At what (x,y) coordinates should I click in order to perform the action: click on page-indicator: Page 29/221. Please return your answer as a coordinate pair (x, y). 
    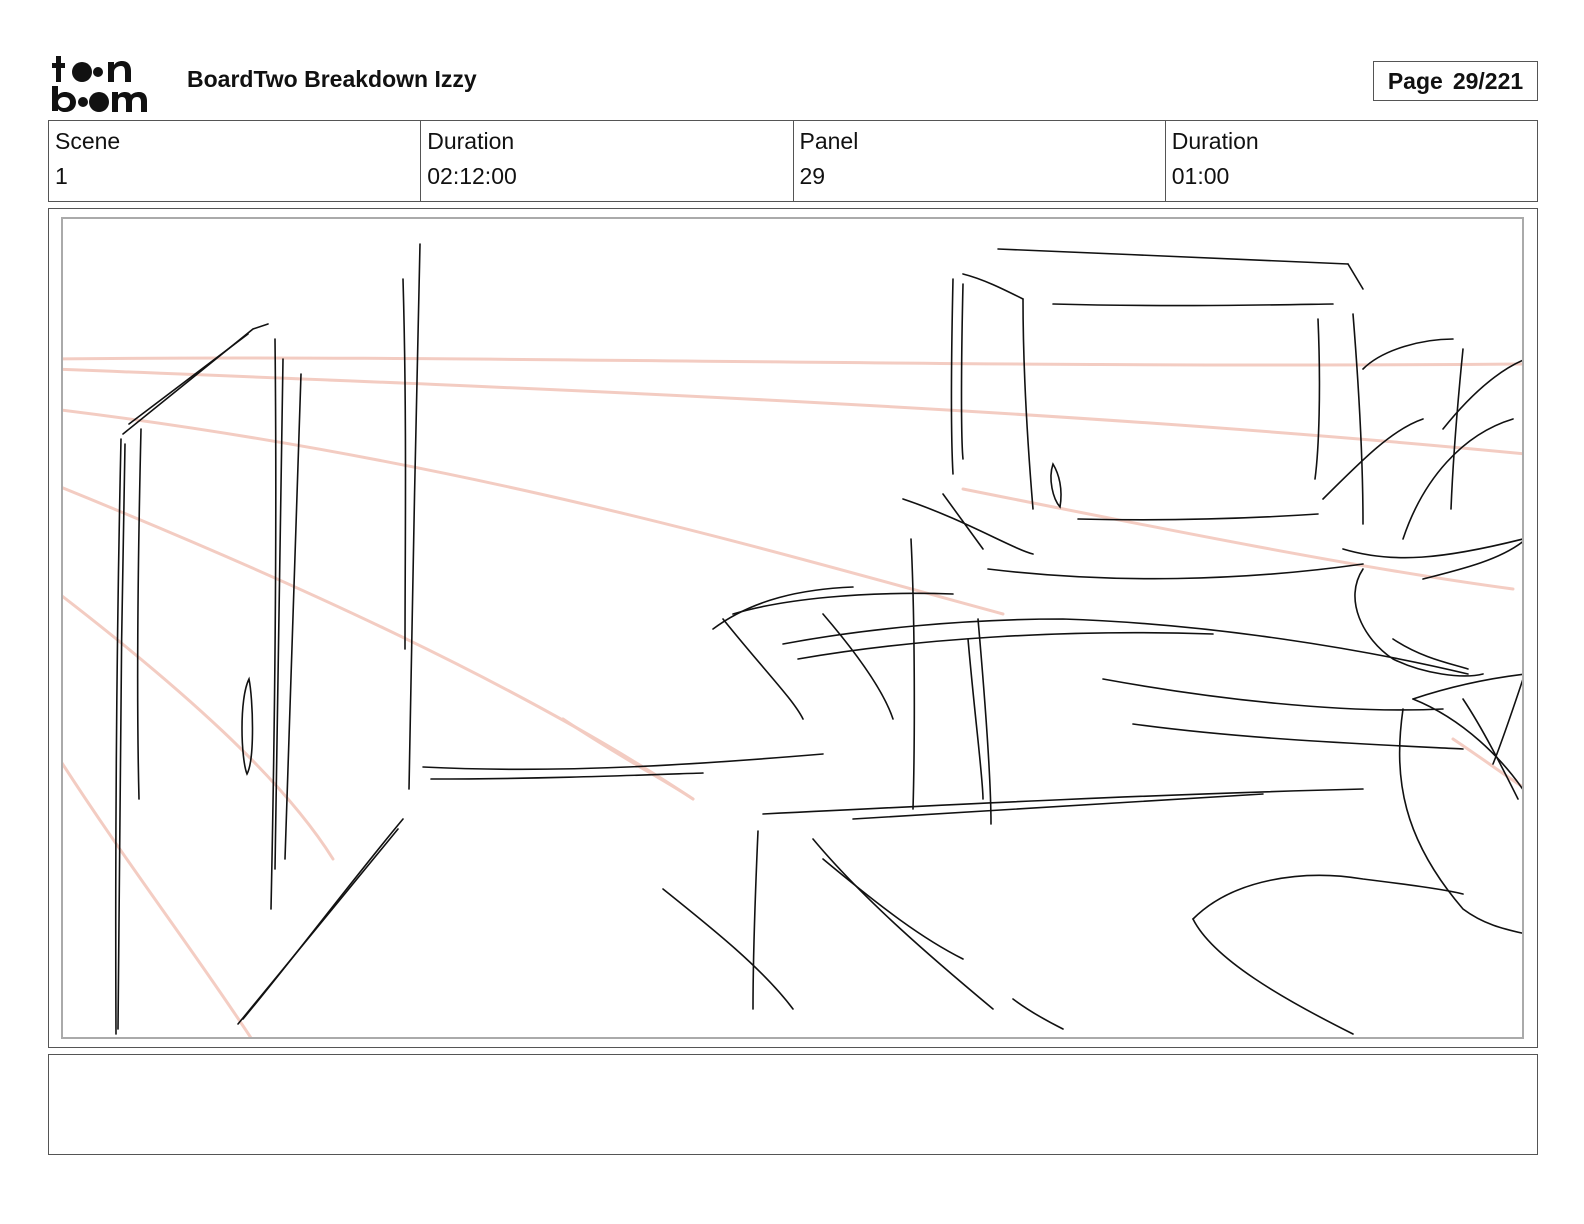
    Looking at the image, I should click on (1455, 81).